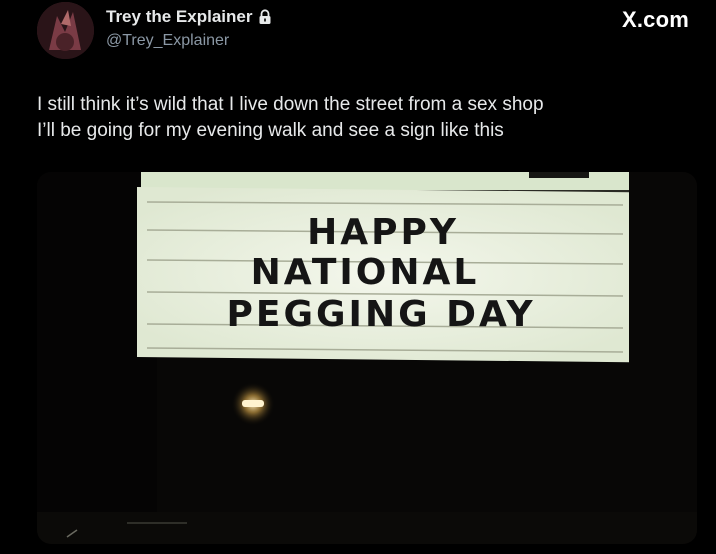 This screenshot has height=554, width=716. Describe the element at coordinates (167, 41) in the screenshot. I see `author-handle: @Trey_Explainer` at that location.